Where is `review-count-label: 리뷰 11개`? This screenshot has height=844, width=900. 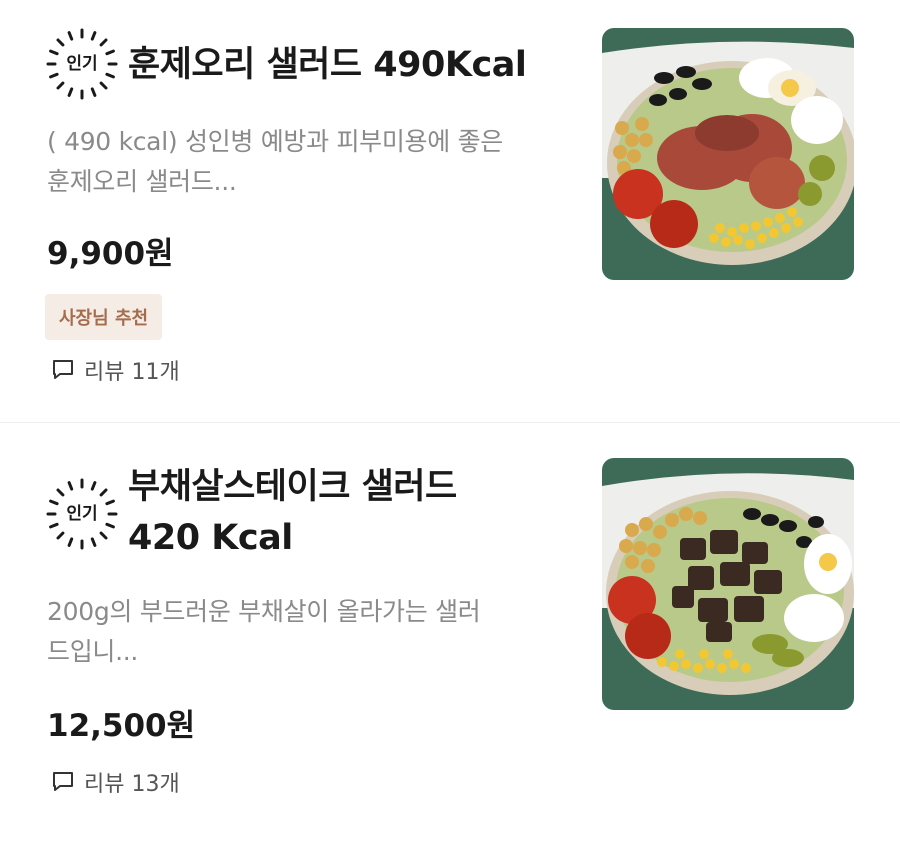
review-count-label: 리뷰 11개 is located at coordinates (132, 372).